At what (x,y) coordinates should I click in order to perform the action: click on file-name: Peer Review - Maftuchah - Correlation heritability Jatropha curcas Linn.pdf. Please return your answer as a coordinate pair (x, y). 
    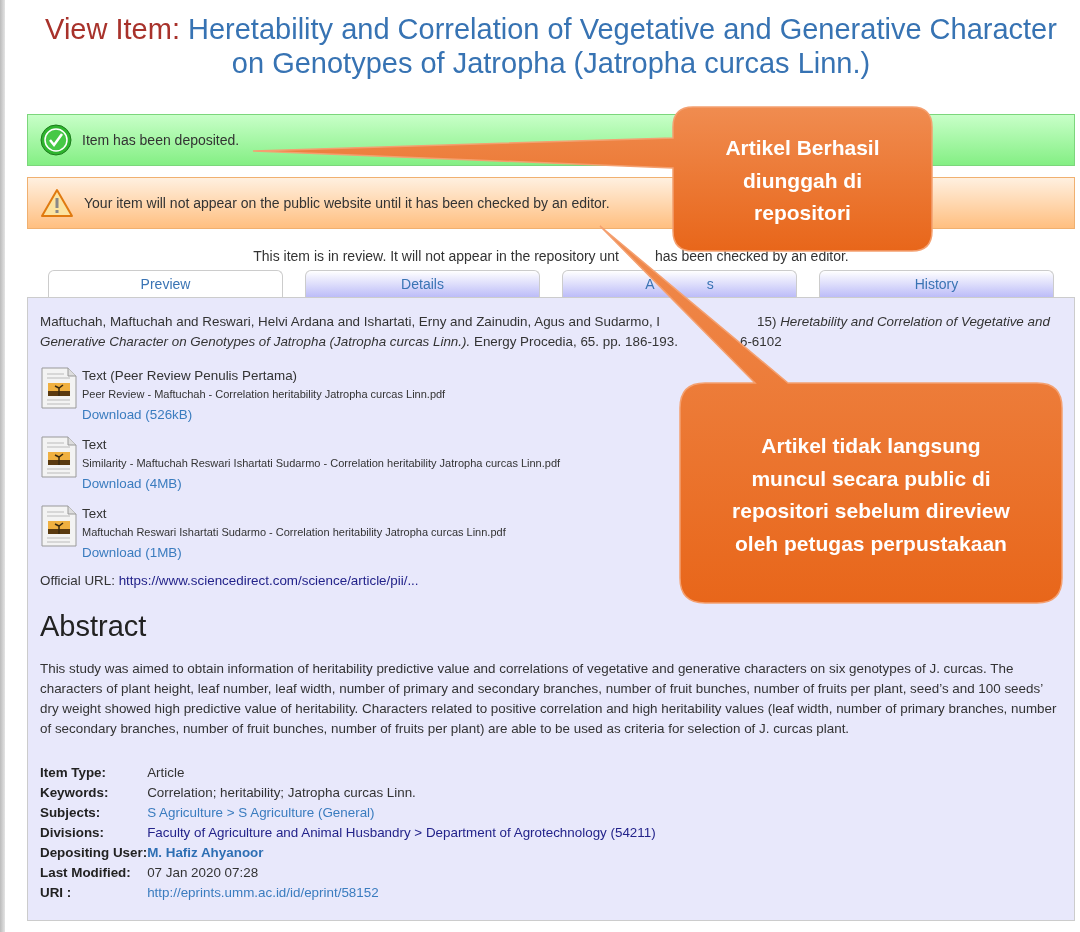
    Looking at the image, I should click on (264, 394).